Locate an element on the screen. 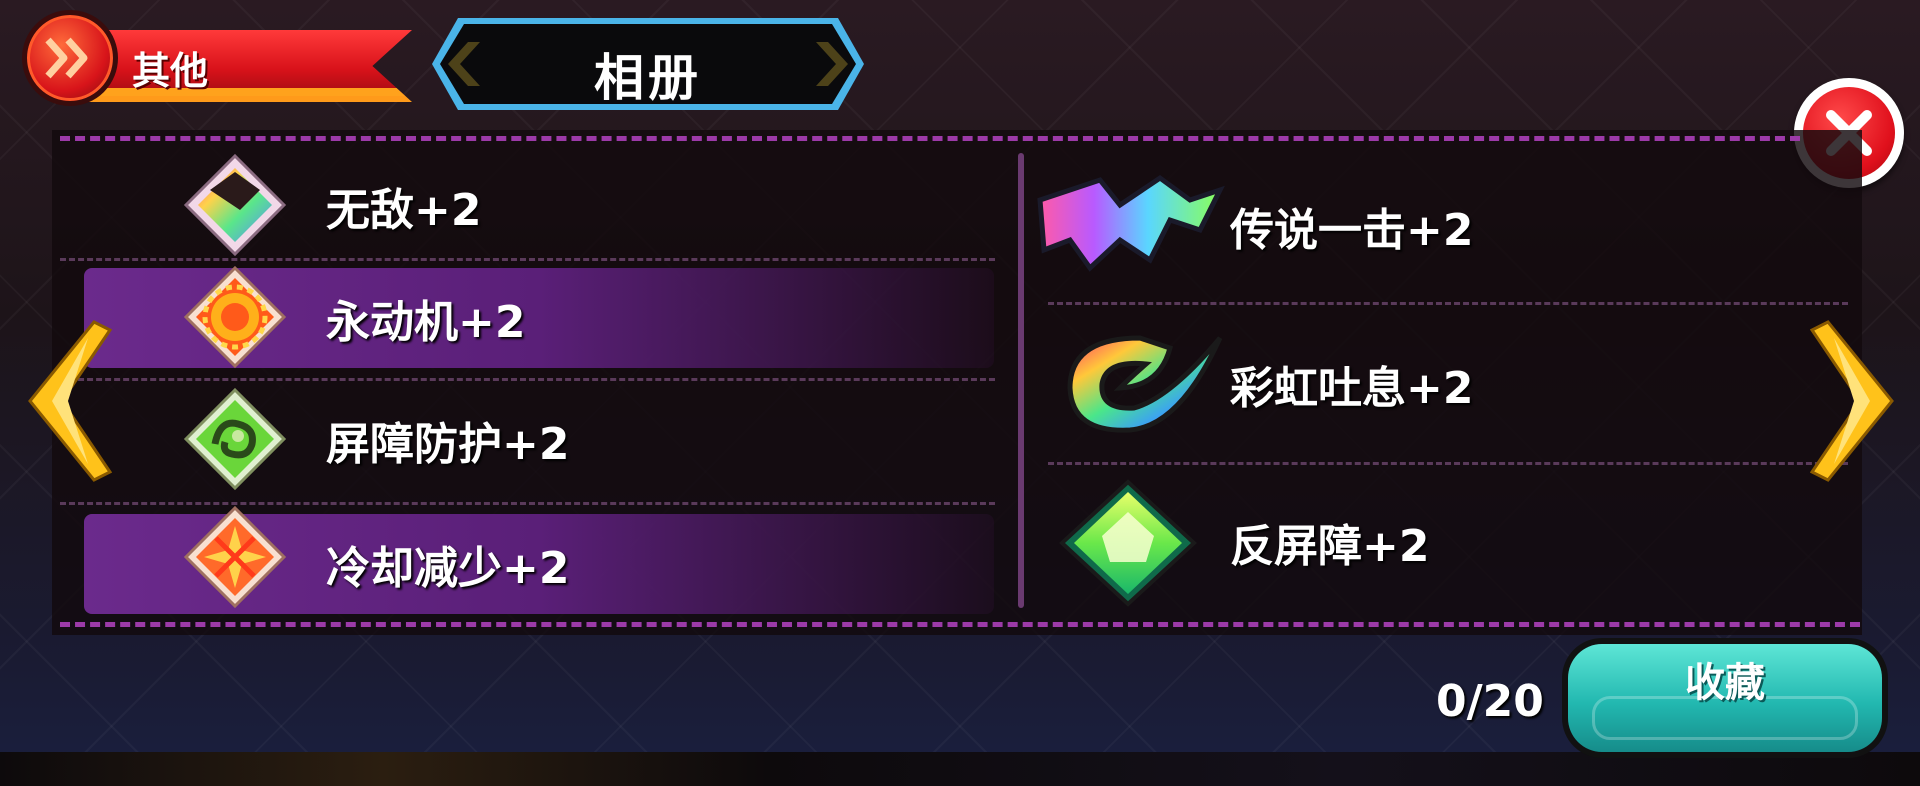 Image resolution: width=1920 pixels, height=786 pixels. item-label: 冷却减少+2 is located at coordinates (448, 568).